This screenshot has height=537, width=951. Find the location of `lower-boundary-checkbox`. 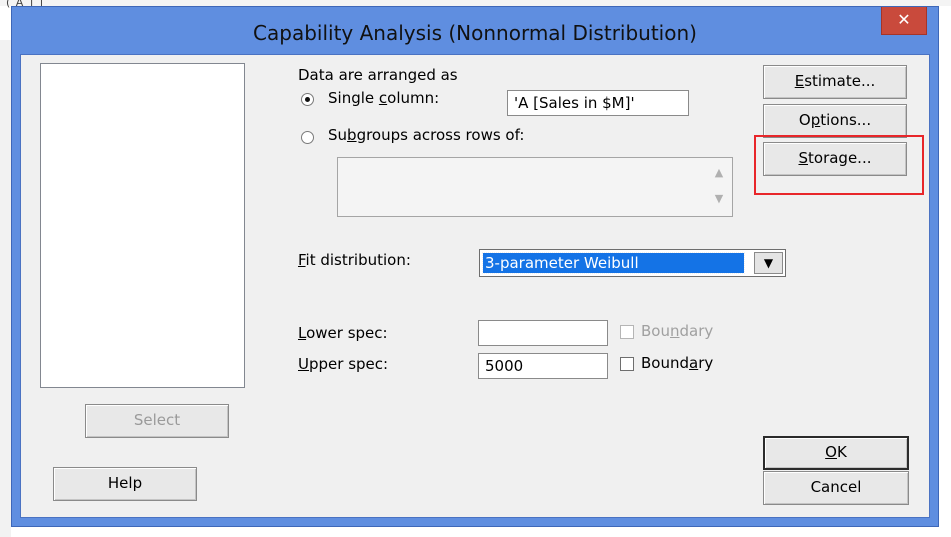

lower-boundary-checkbox is located at coordinates (627, 332).